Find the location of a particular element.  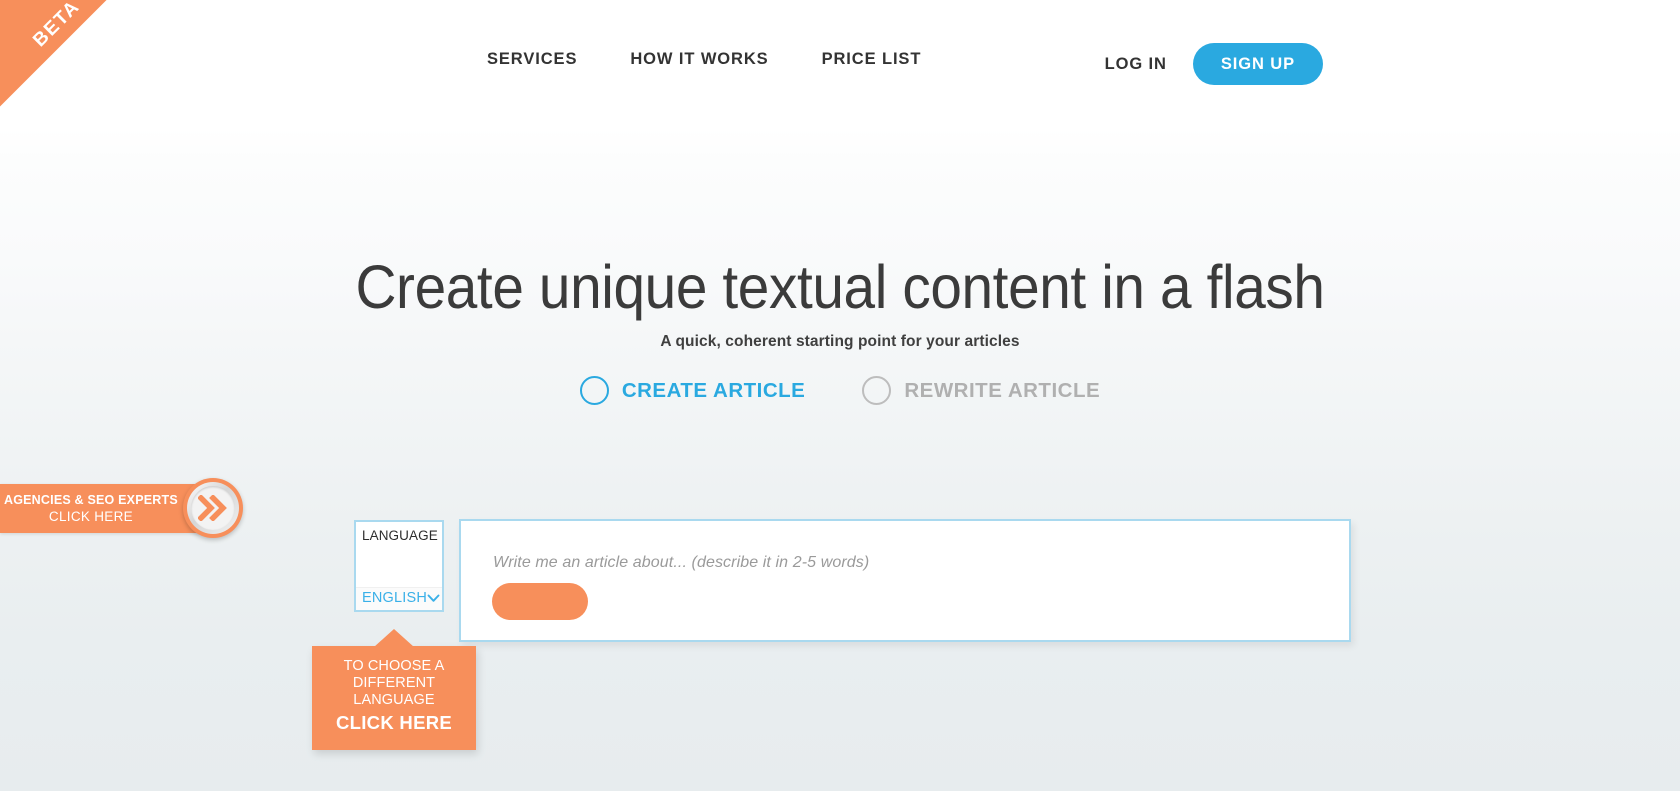

sign-up-button: SIGN UP is located at coordinates (1257, 64).